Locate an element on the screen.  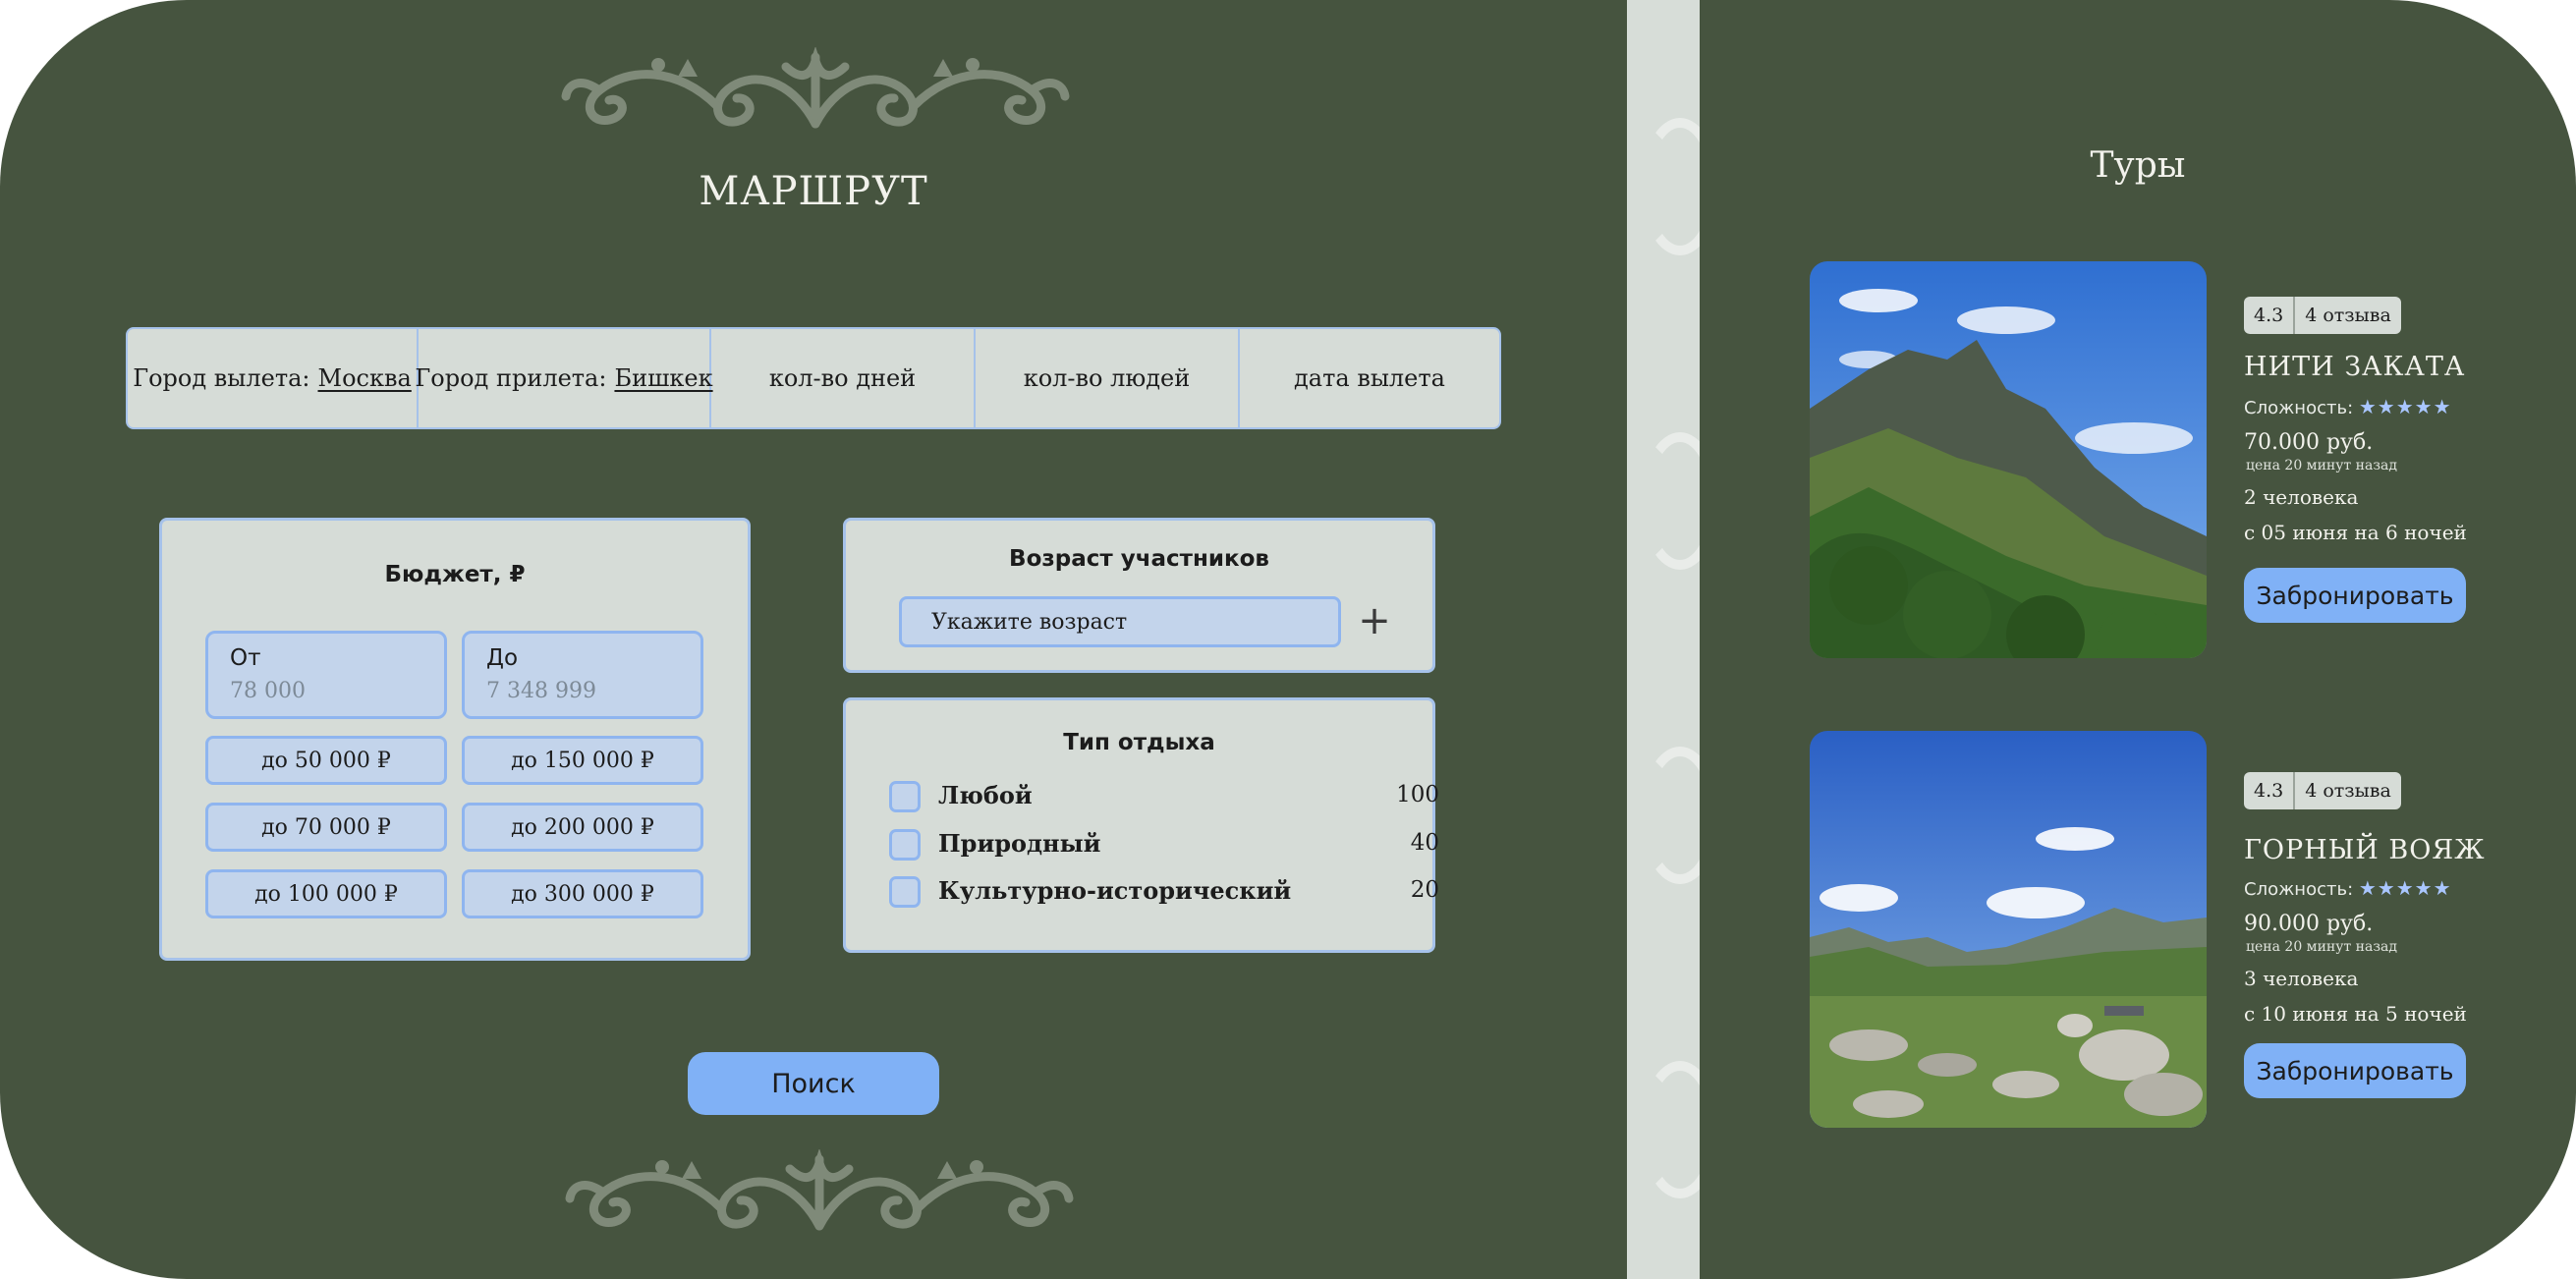
tour-price: 90.000 руб. is located at coordinates (2309, 924).